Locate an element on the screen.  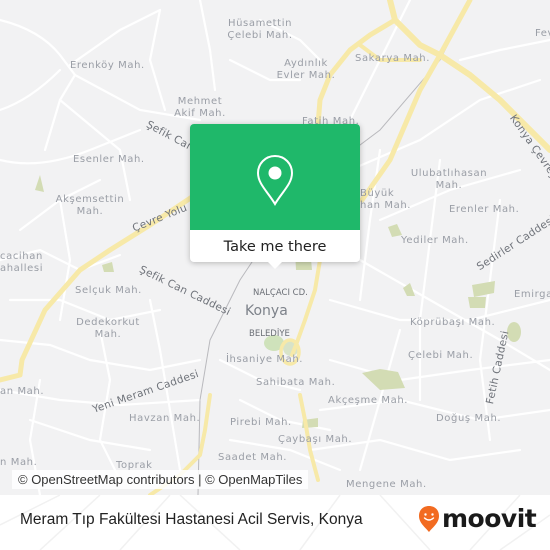
popup-pointer is located at coordinates (275, 264).